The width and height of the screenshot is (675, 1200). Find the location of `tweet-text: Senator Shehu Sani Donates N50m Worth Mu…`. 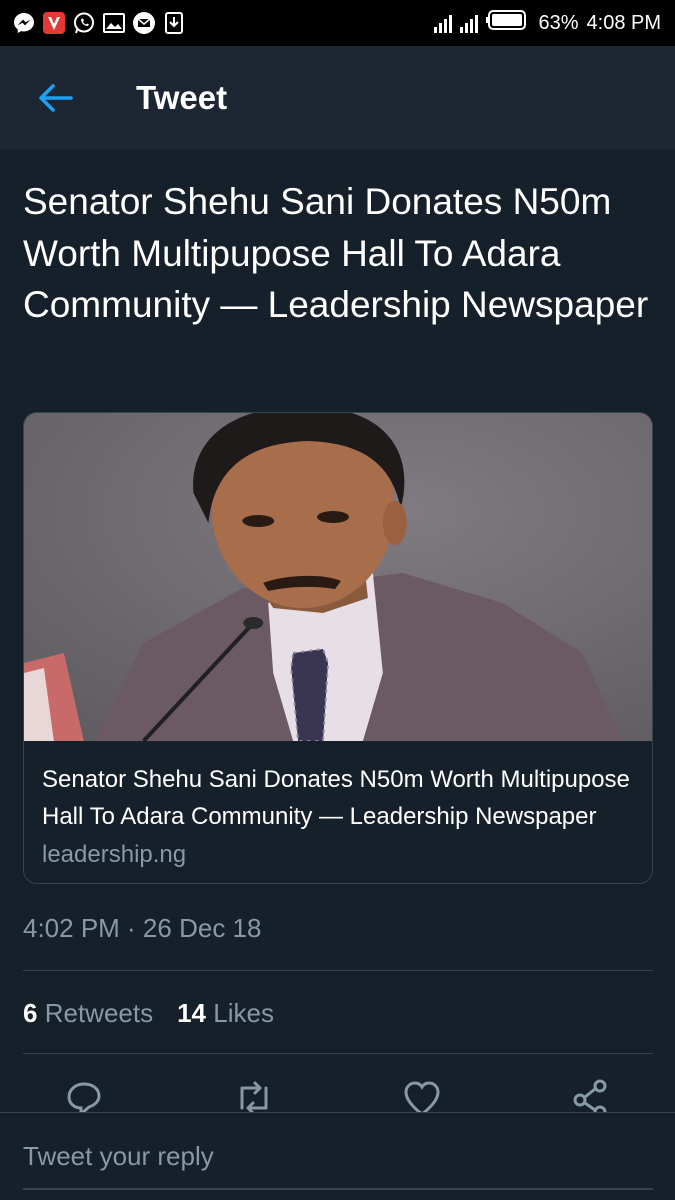

tweet-text: Senator Shehu Sani Donates N50m Worth Mu… is located at coordinates (336, 253).